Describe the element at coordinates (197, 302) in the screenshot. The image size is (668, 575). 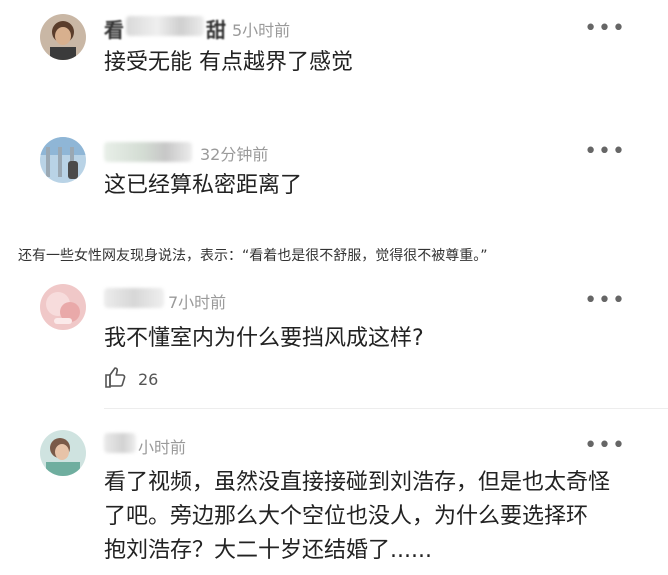
I see `comment-time: 7小时前` at that location.